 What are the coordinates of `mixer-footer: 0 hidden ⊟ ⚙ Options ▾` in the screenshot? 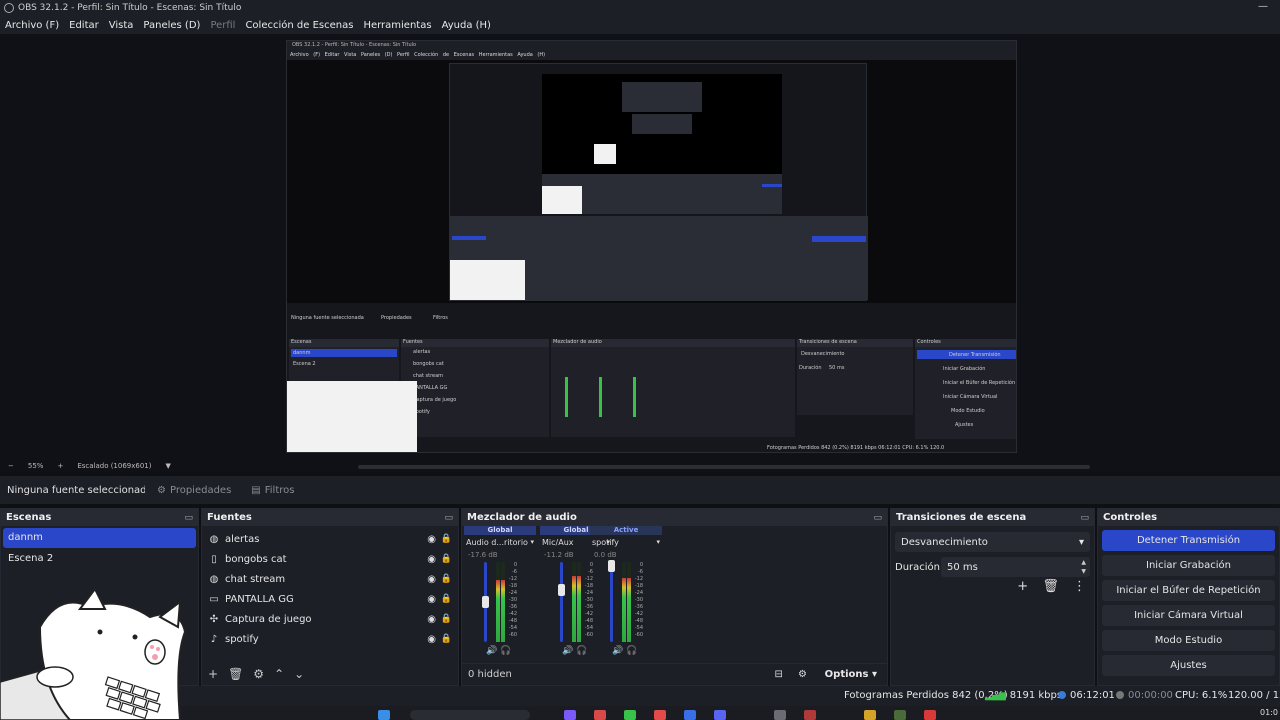 It's located at (674, 674).